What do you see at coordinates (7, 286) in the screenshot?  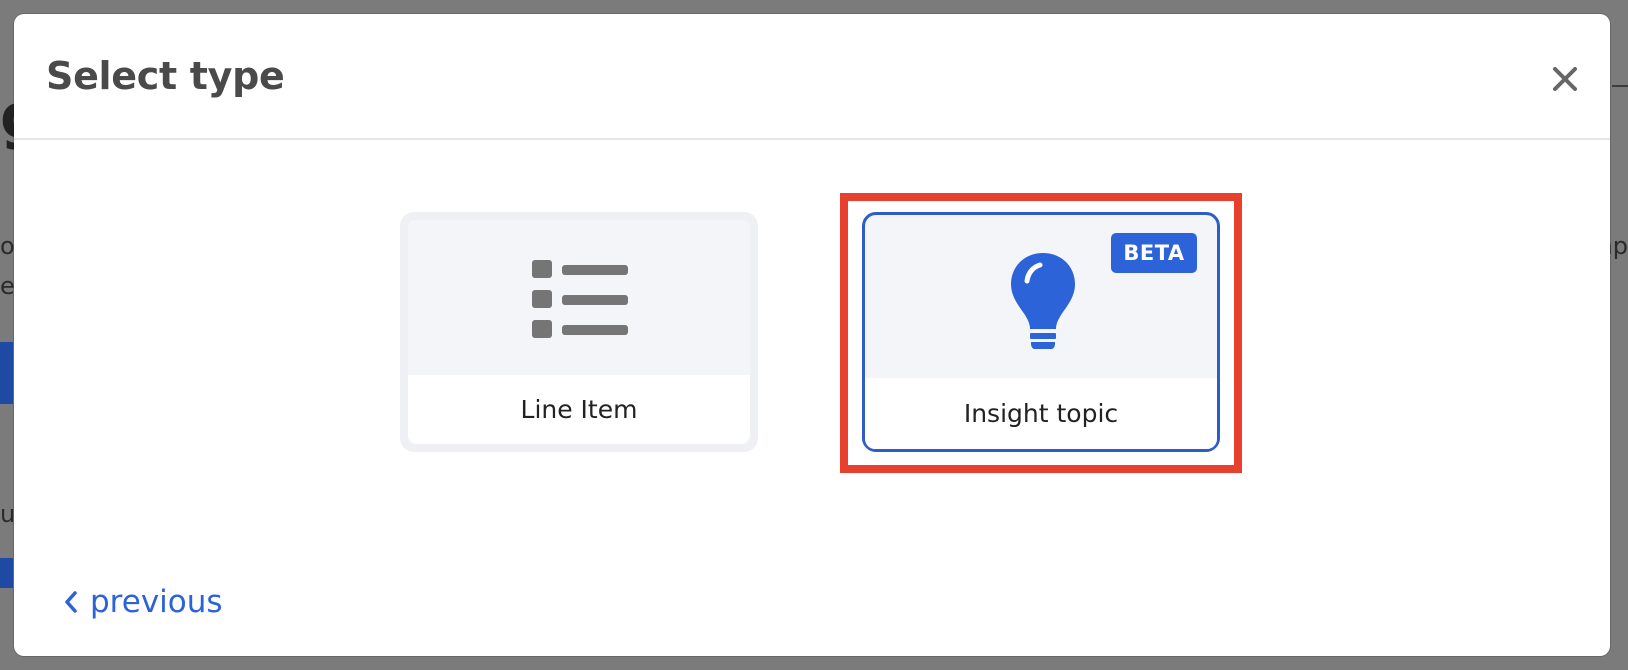 I see `background-fragment: e` at bounding box center [7, 286].